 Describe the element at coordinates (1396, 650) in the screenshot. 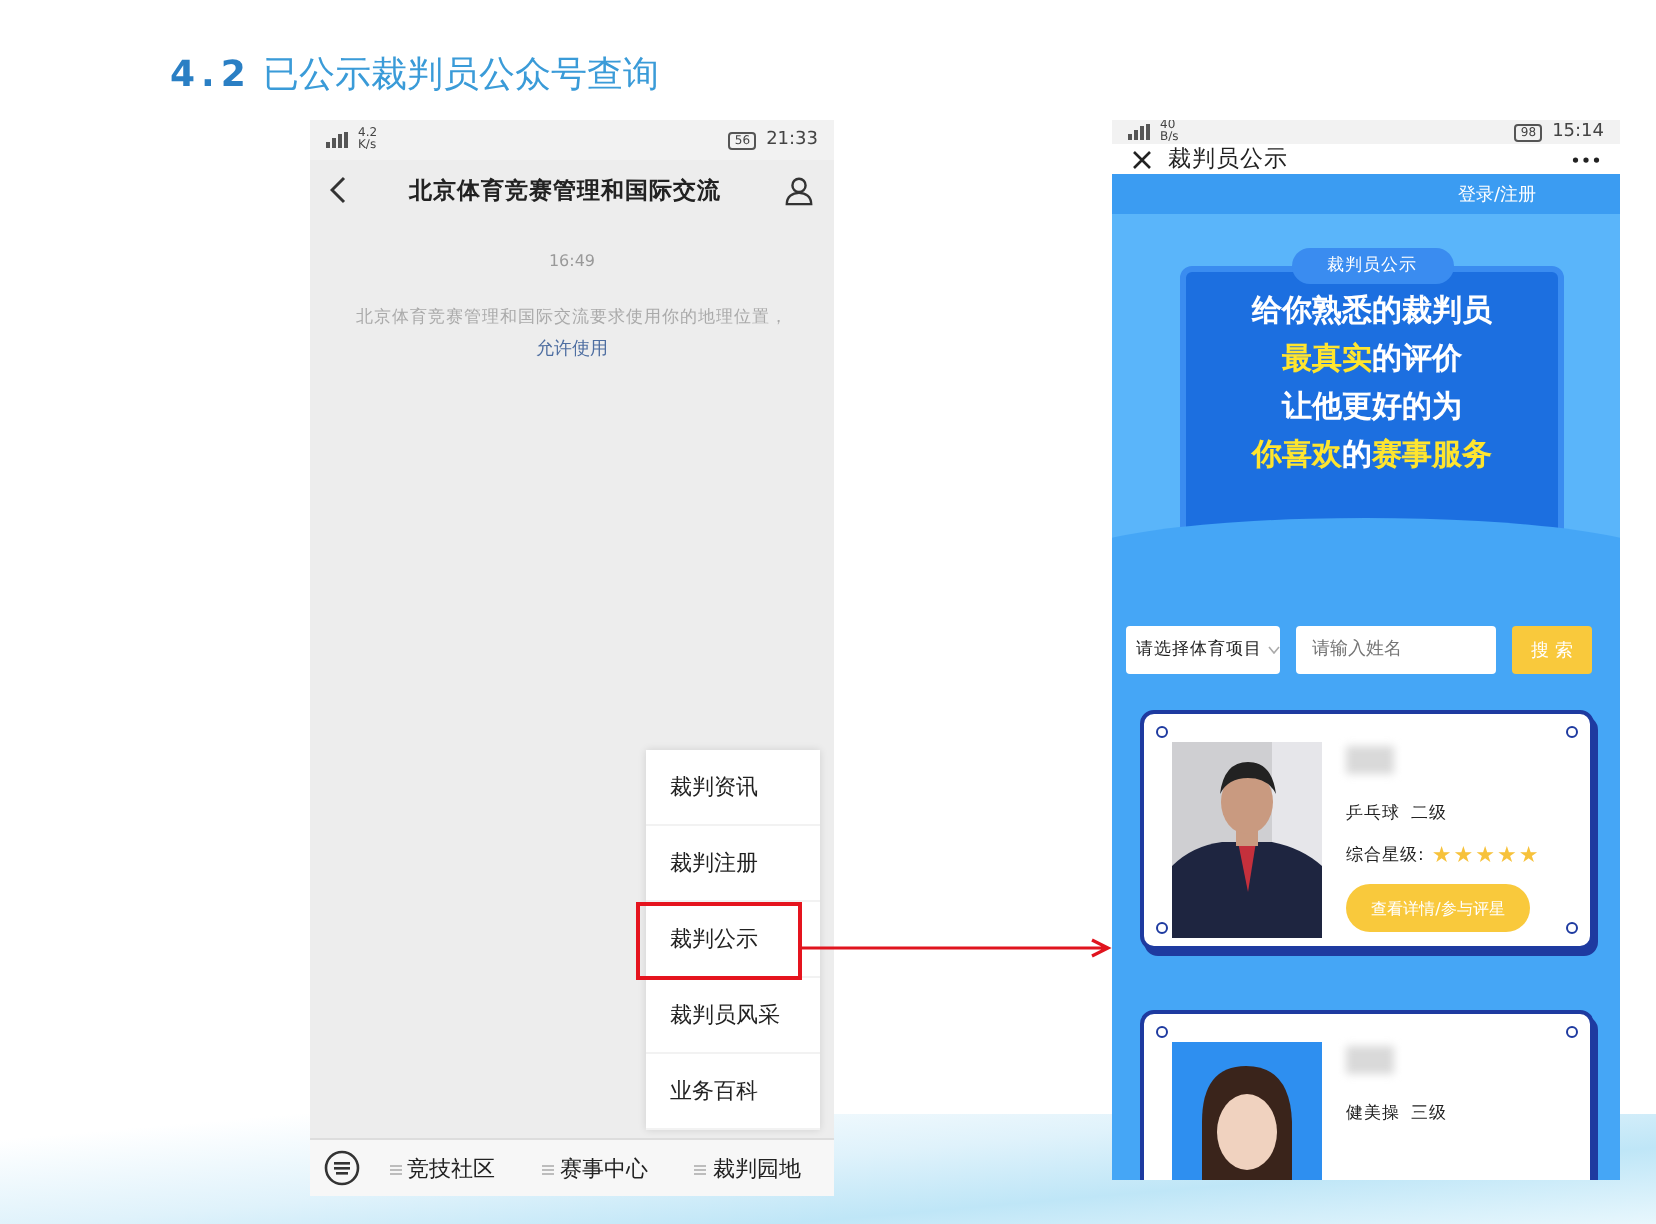

I see `name-field: 请输入姓名` at that location.